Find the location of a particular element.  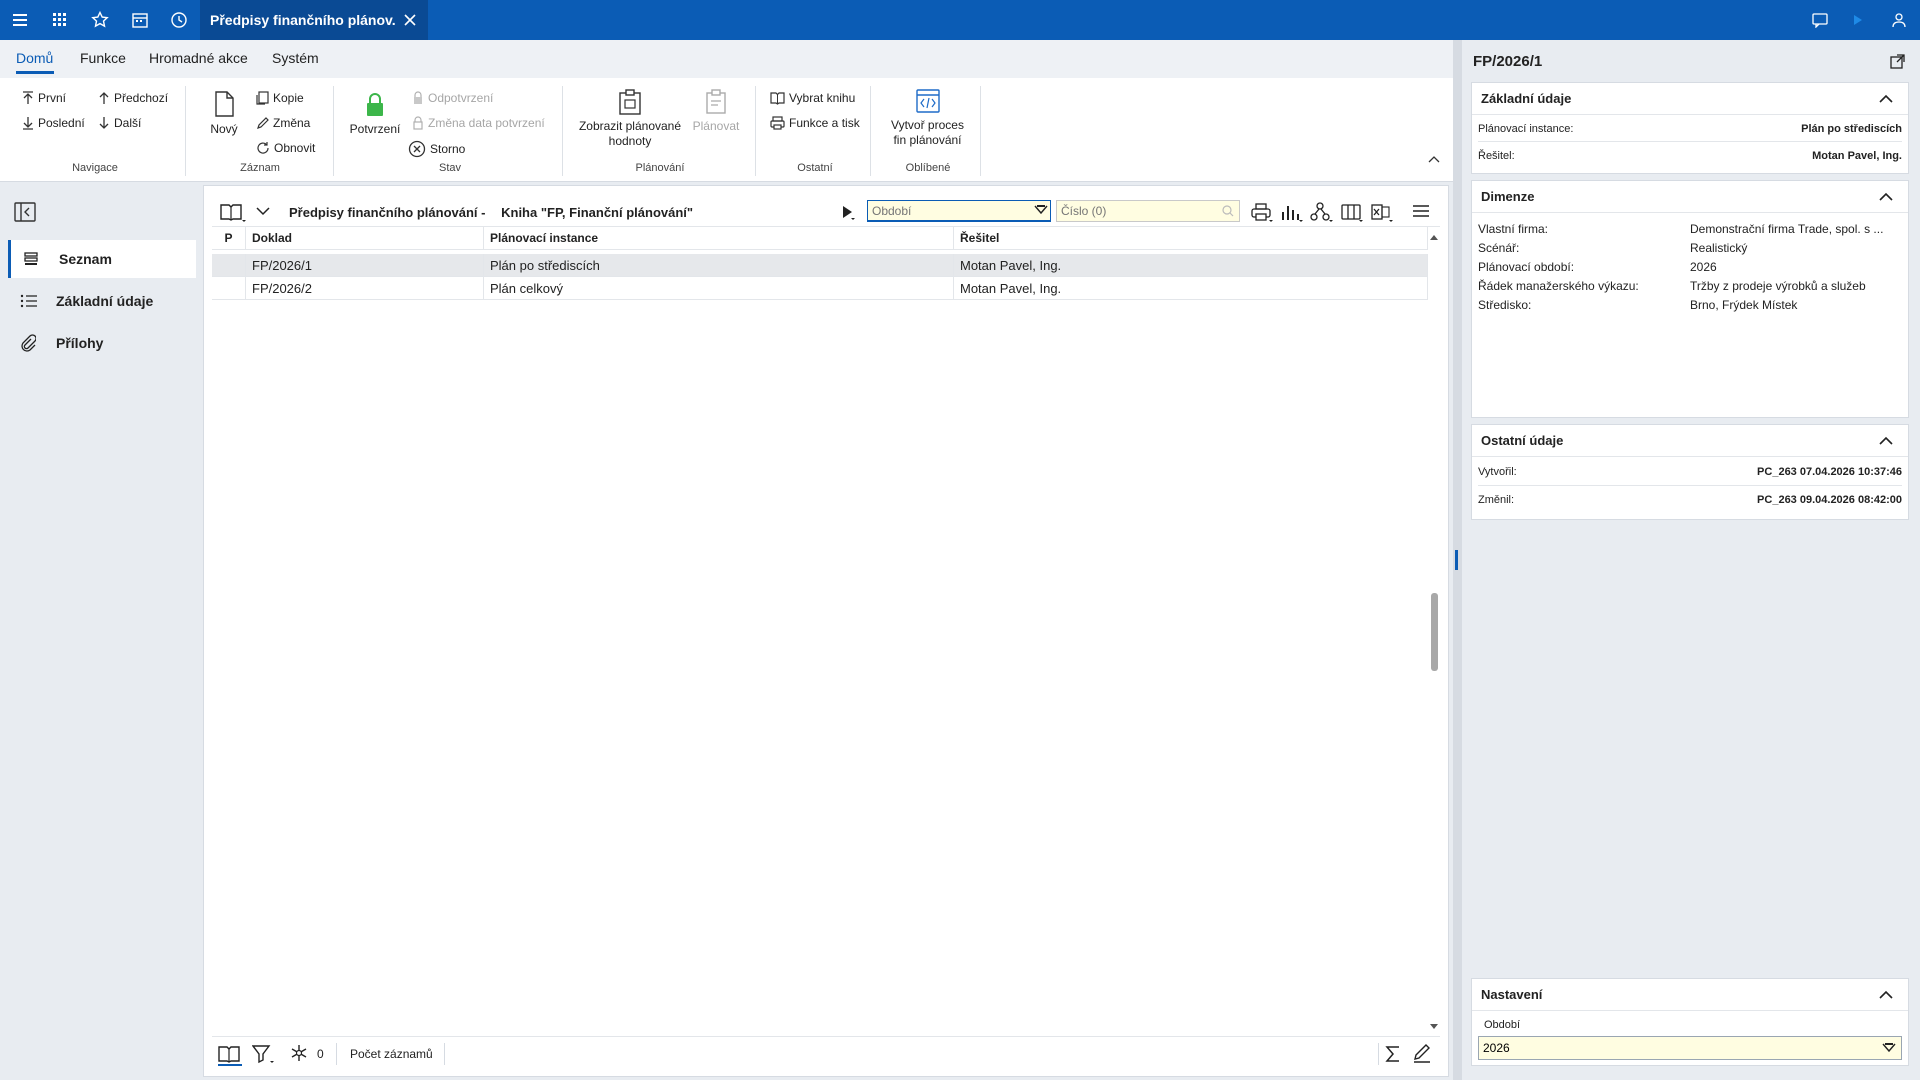

calendar-icon is located at coordinates (140, 20).